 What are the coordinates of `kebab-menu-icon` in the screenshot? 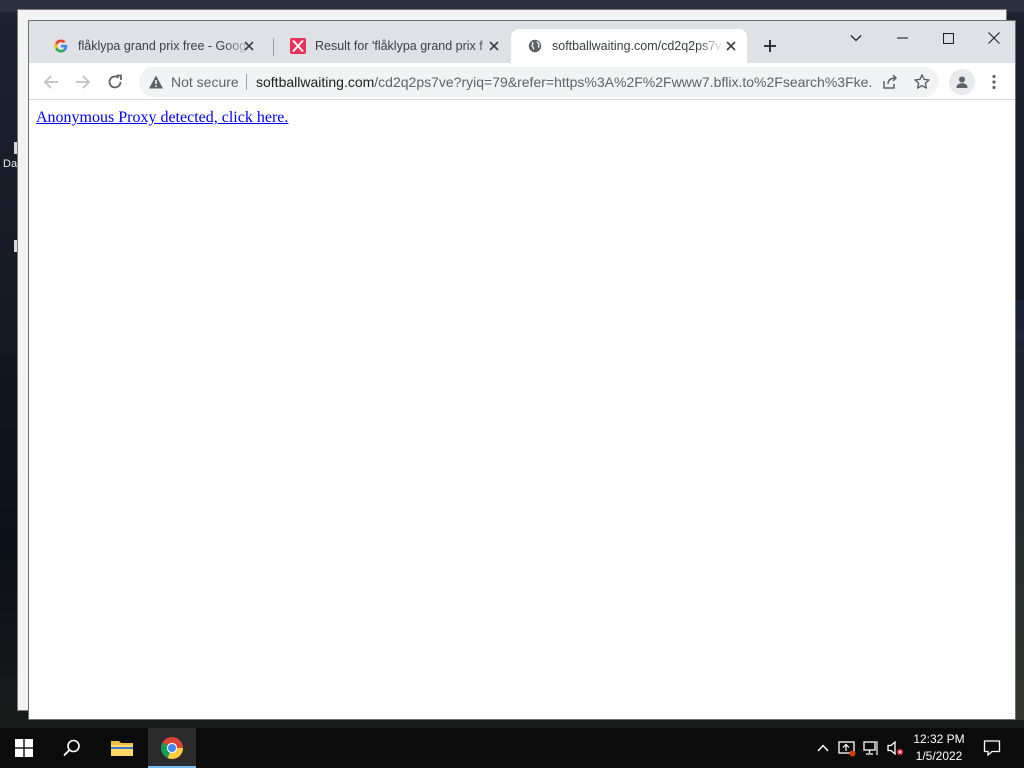 It's located at (994, 82).